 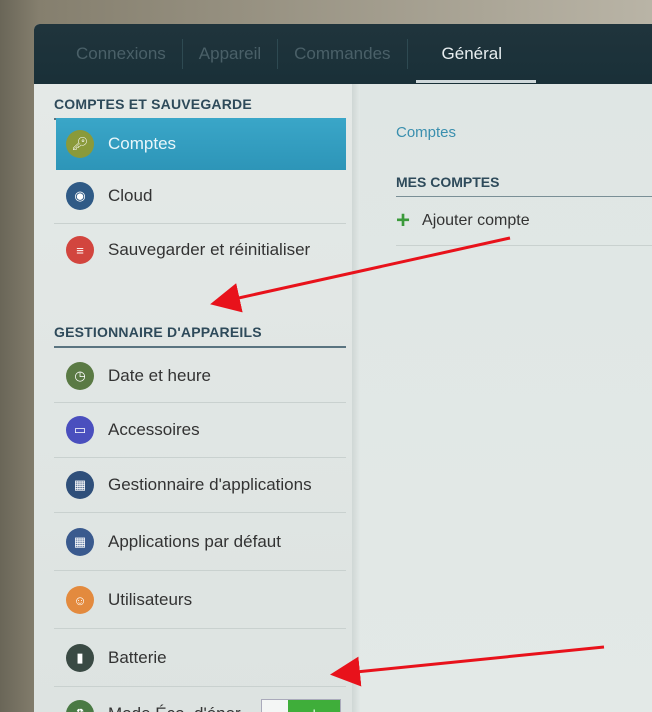 I want to click on menu-item-accessories: ▭ Accessoires, so click(x=201, y=430).